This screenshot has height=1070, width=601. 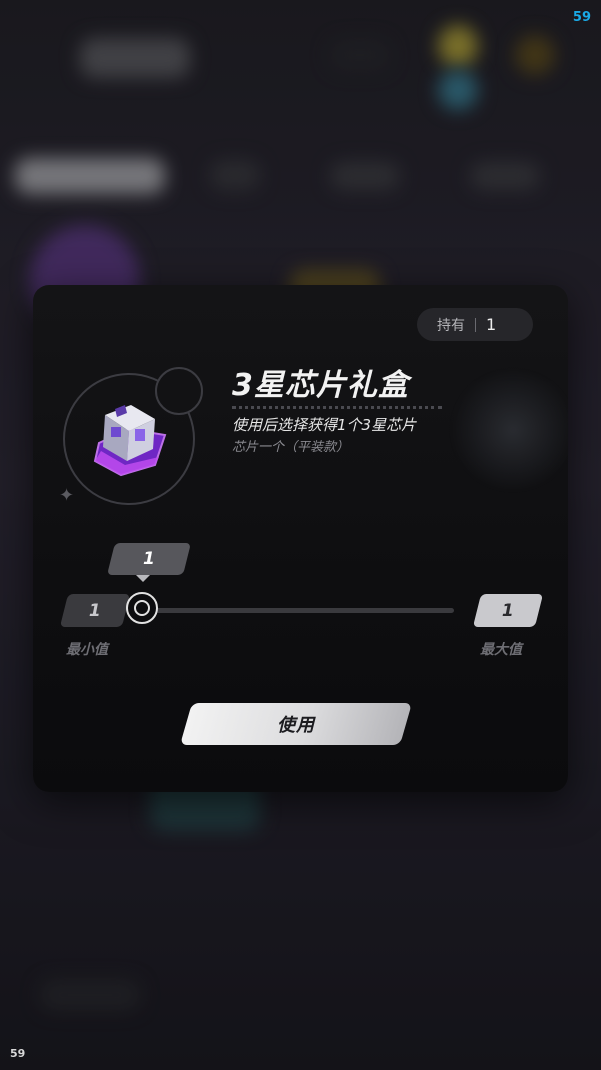 I want to click on quantity-slider-track, so click(x=298, y=610).